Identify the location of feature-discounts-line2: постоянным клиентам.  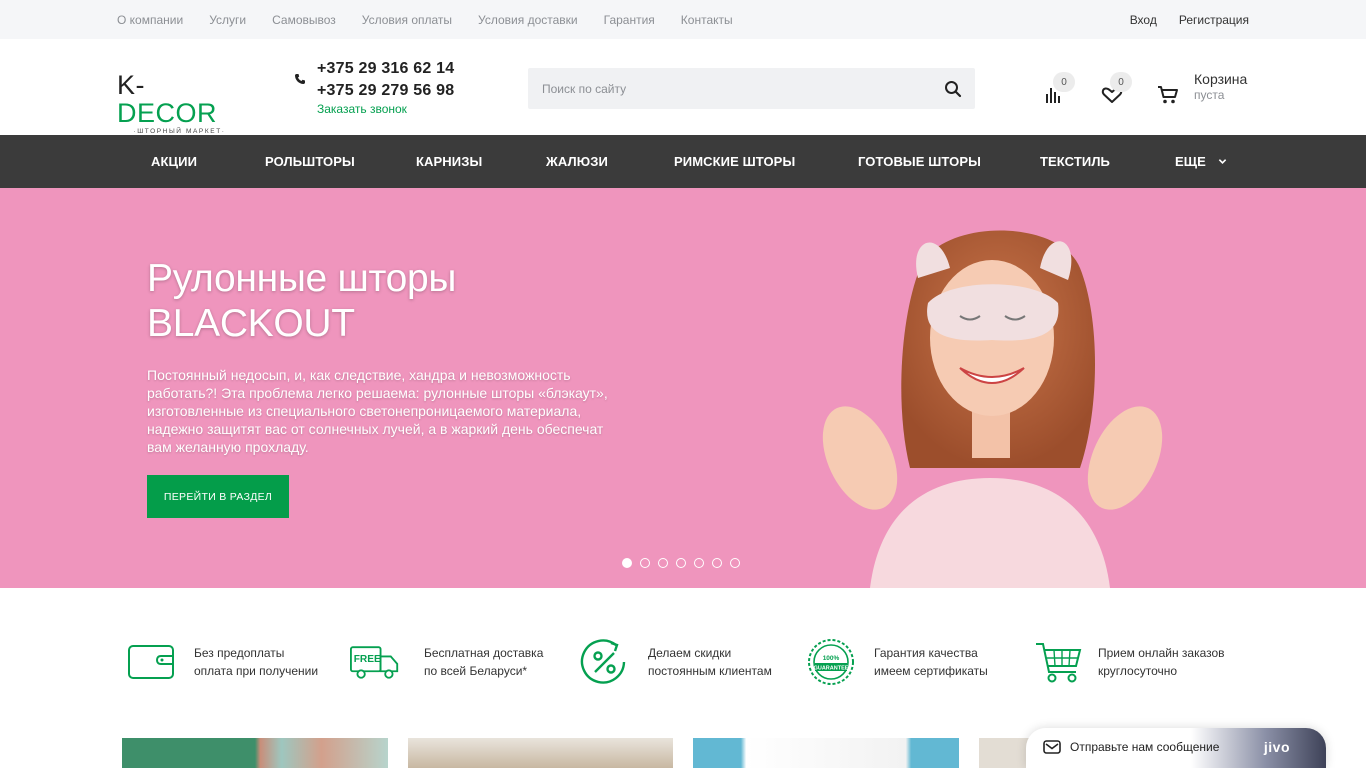
(710, 671).